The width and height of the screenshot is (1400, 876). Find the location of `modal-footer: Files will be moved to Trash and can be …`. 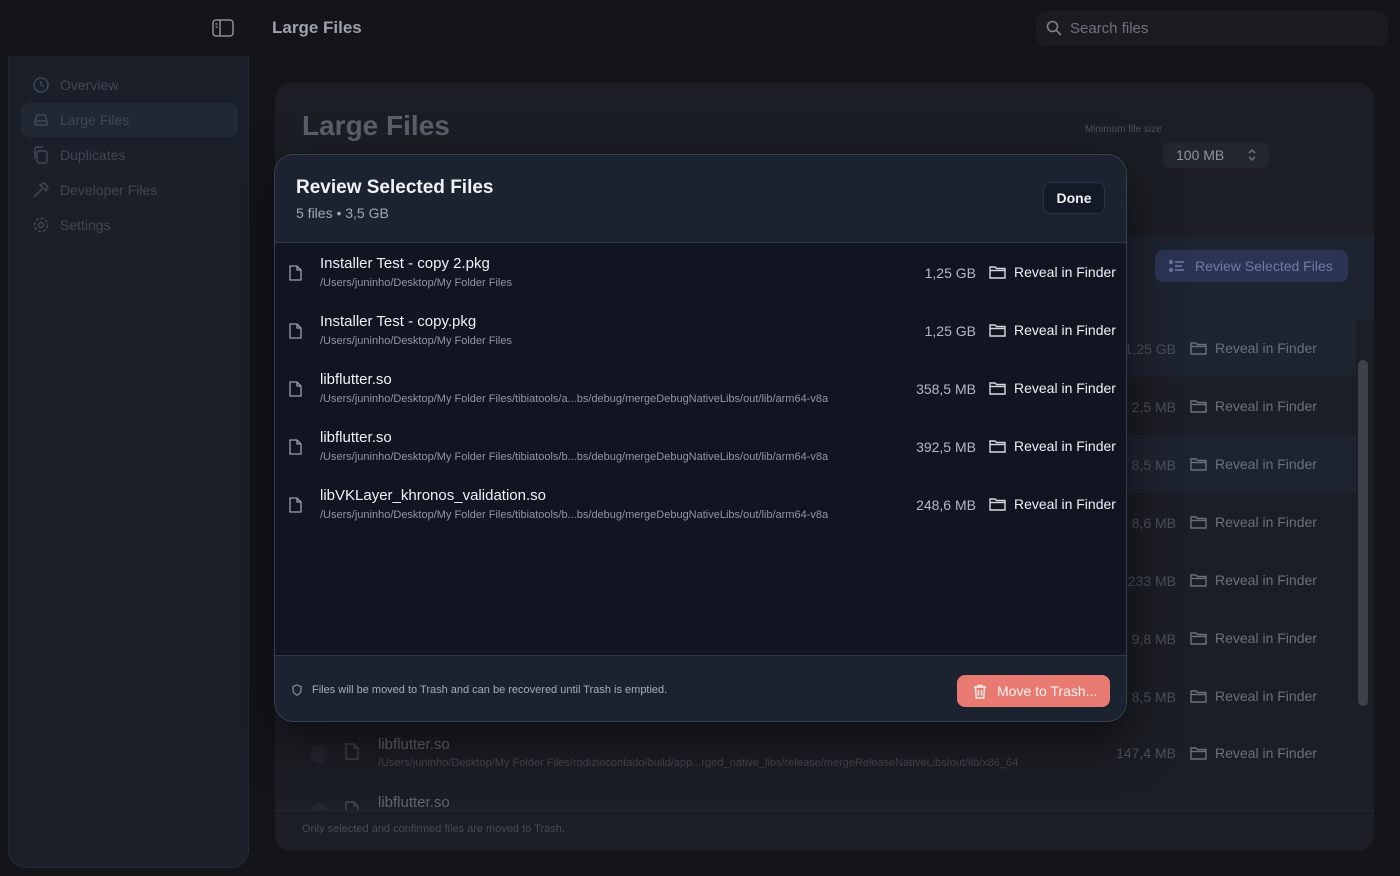

modal-footer: Files will be moved to Trash and can be … is located at coordinates (700, 688).